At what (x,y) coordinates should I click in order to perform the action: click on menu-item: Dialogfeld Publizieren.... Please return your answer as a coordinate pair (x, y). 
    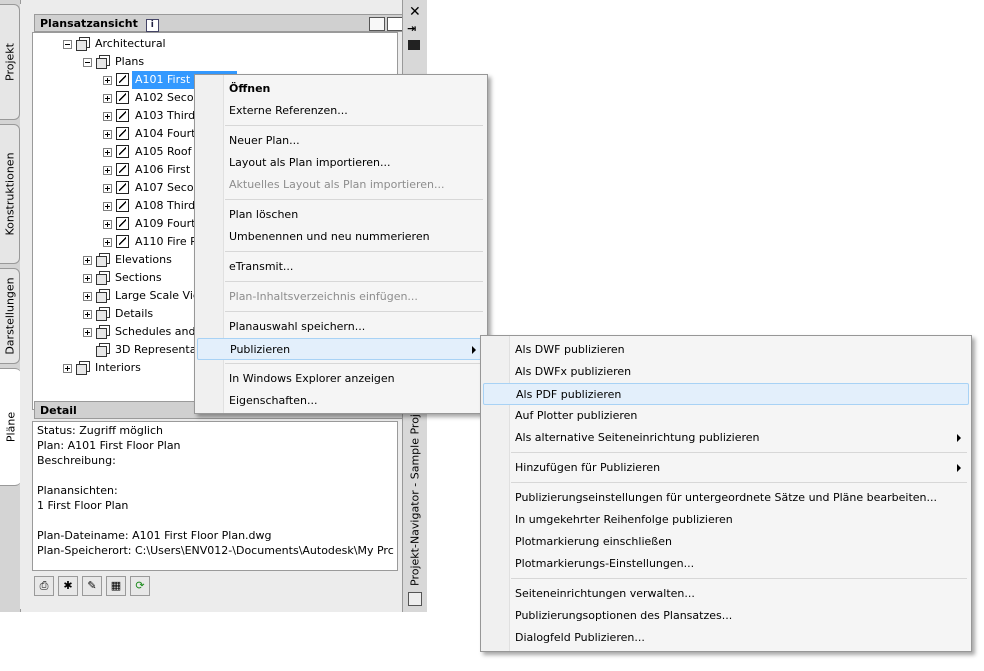
    Looking at the image, I should click on (726, 638).